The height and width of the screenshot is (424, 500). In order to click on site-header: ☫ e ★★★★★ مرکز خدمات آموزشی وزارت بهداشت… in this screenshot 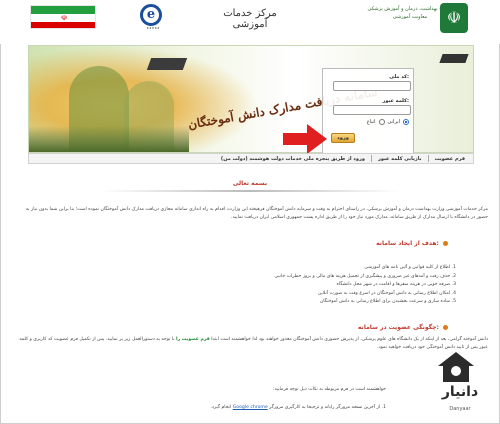, I will do `click(250, 22)`.